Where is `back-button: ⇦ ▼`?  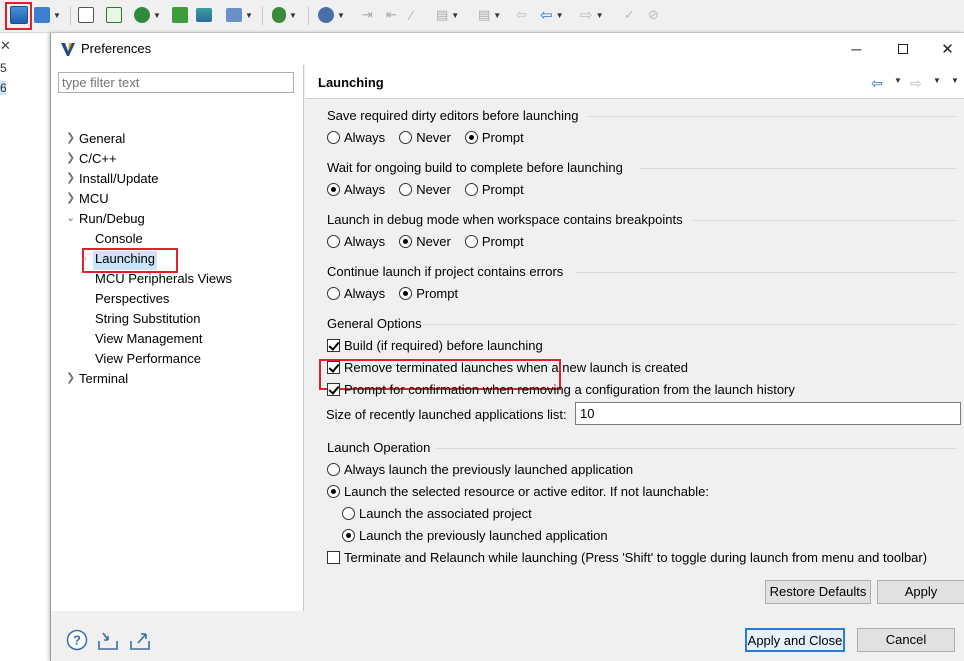 back-button: ⇦ ▼ is located at coordinates (552, 15).